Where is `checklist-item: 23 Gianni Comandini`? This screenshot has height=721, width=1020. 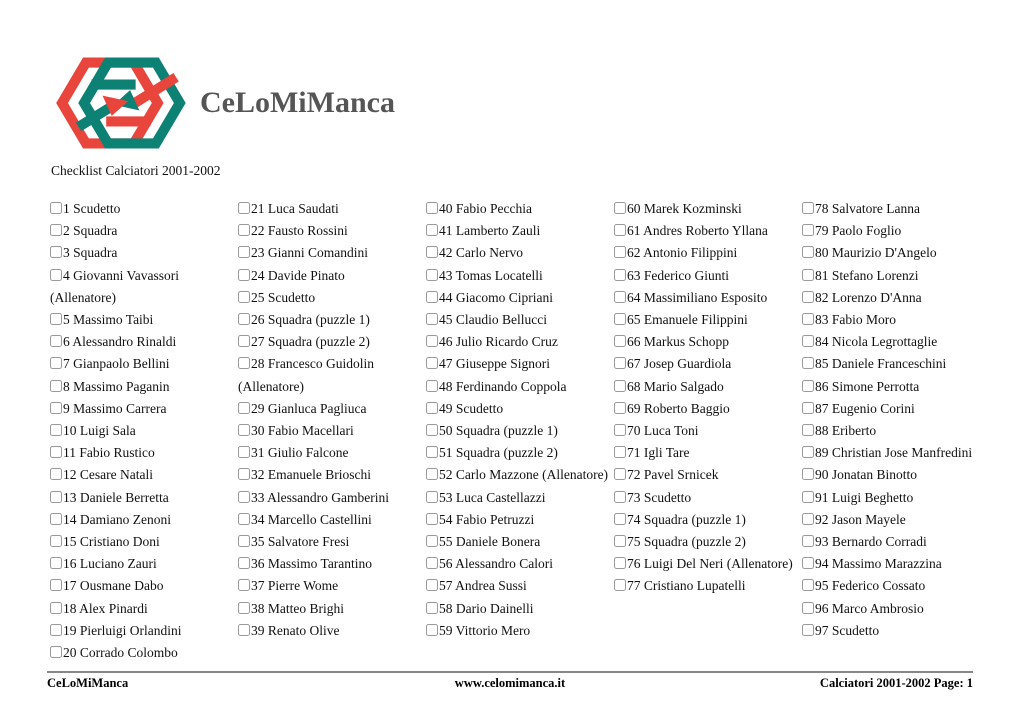
checklist-item: 23 Gianni Comandini is located at coordinates (330, 253).